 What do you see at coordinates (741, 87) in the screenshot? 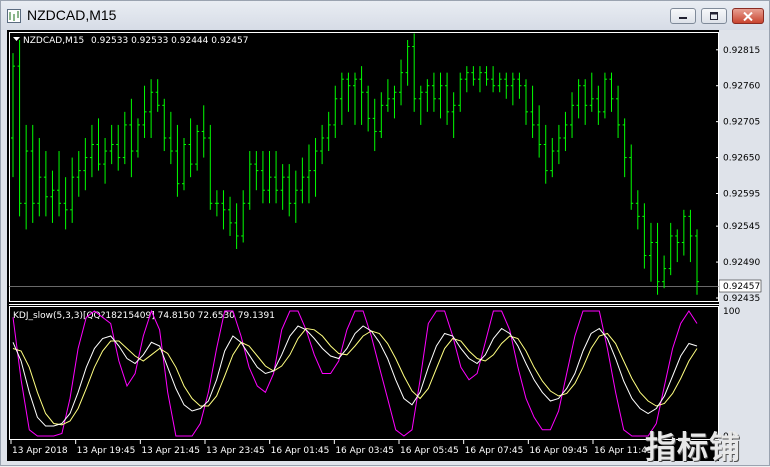
I see `price-tick-label: 0.92760` at bounding box center [741, 87].